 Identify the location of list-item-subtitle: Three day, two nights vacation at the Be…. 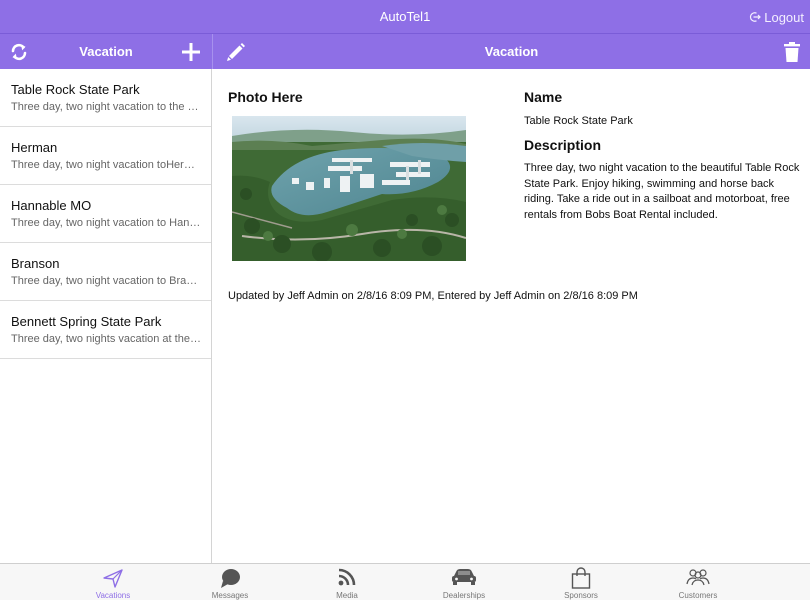
(106, 339).